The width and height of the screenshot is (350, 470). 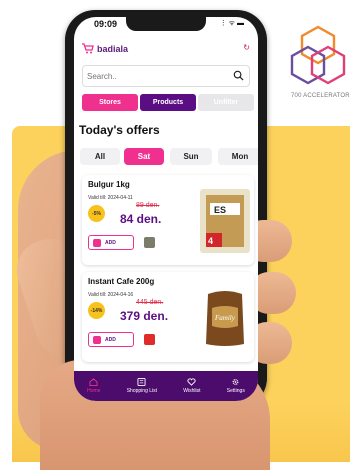 What do you see at coordinates (191, 156) in the screenshot?
I see `day-tab-sun: Sun` at bounding box center [191, 156].